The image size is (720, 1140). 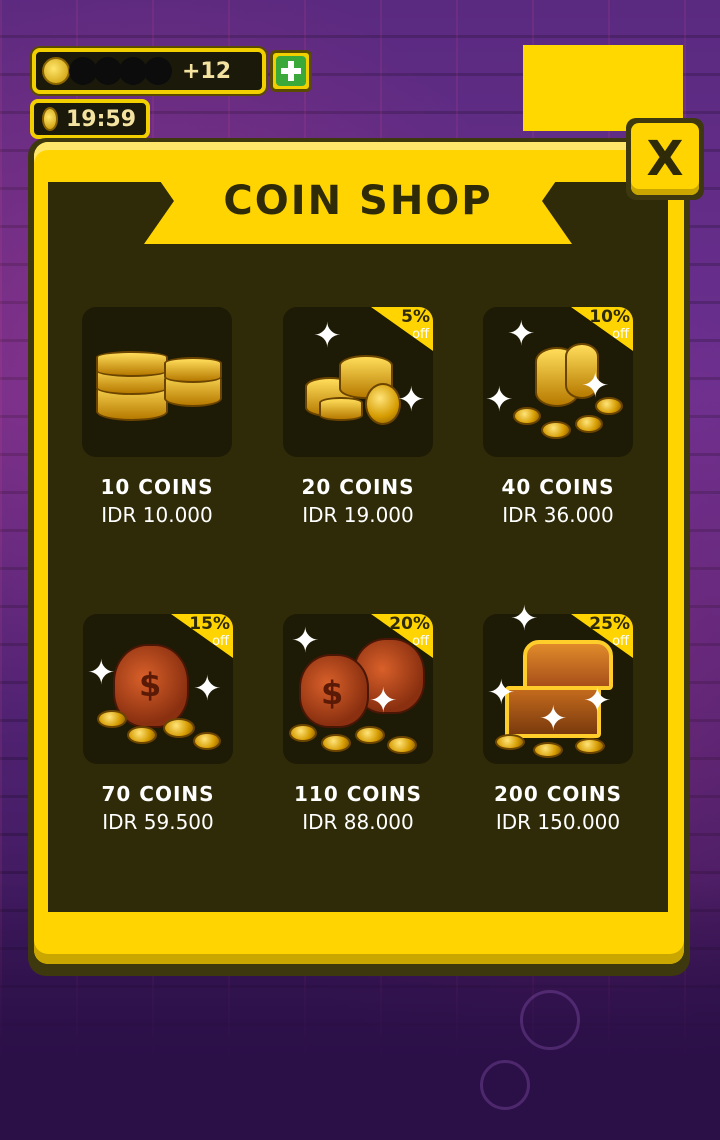 I want to click on item-price: IDR 19.000, so click(x=358, y=515).